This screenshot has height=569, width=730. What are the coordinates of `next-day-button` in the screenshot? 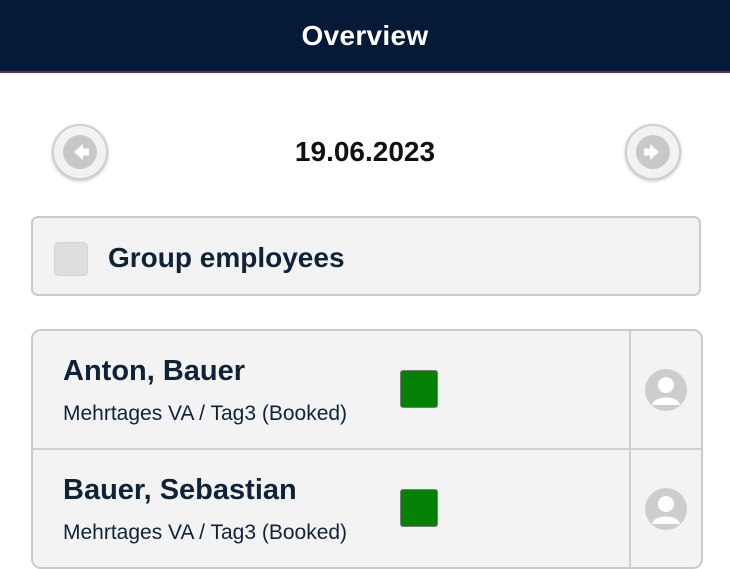 It's located at (653, 152).